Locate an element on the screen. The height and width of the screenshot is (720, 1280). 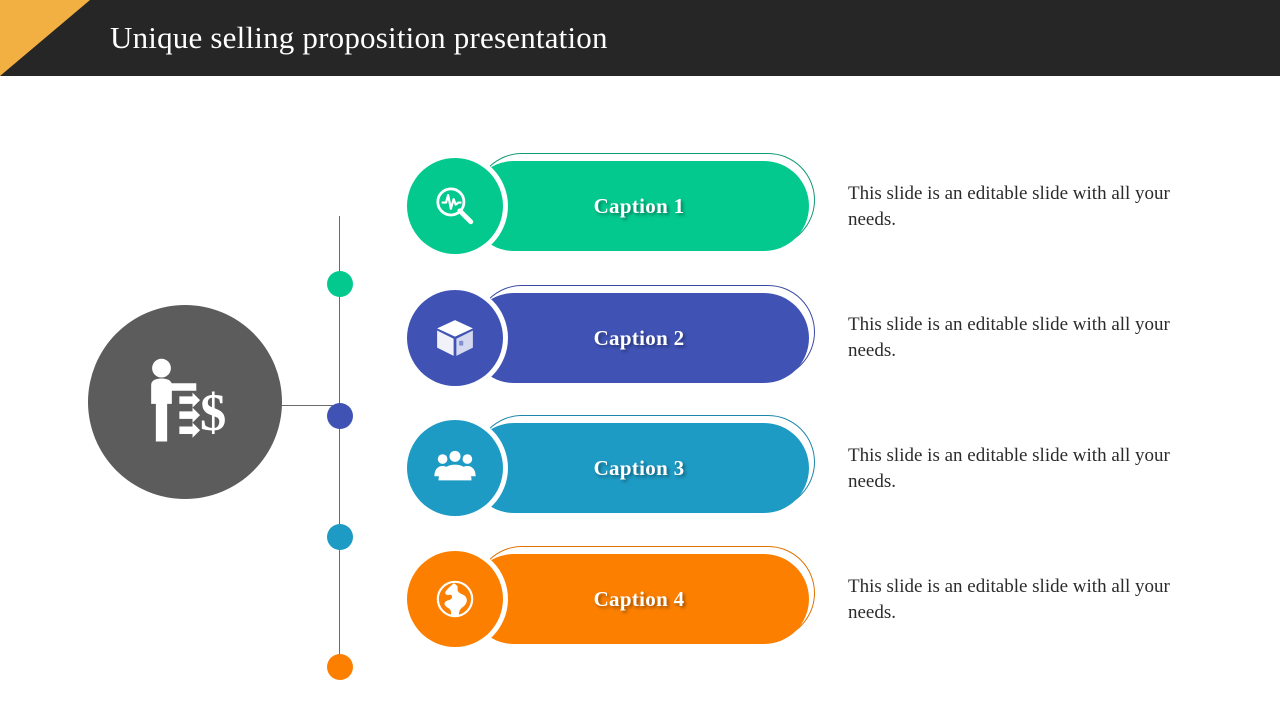
team-group-icon is located at coordinates (455, 465).